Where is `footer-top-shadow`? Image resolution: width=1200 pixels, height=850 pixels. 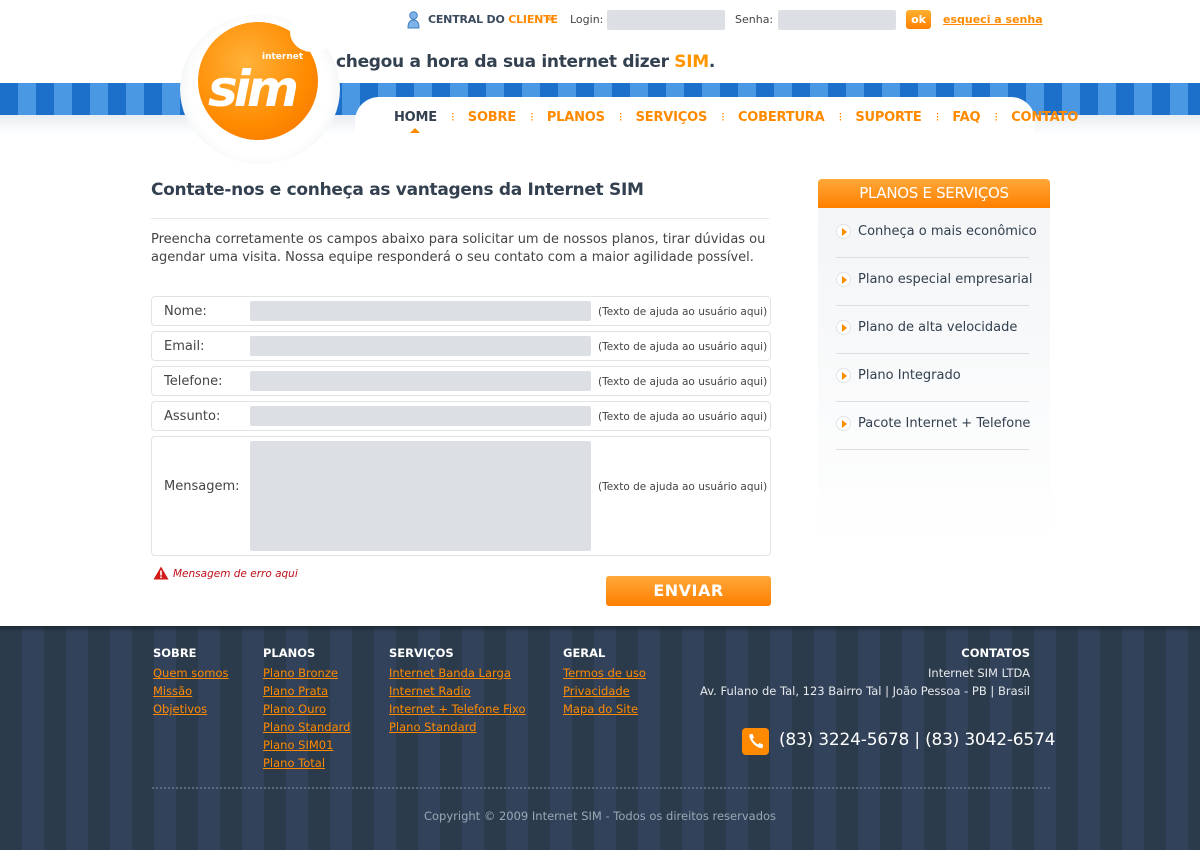
footer-top-shadow is located at coordinates (600, 629).